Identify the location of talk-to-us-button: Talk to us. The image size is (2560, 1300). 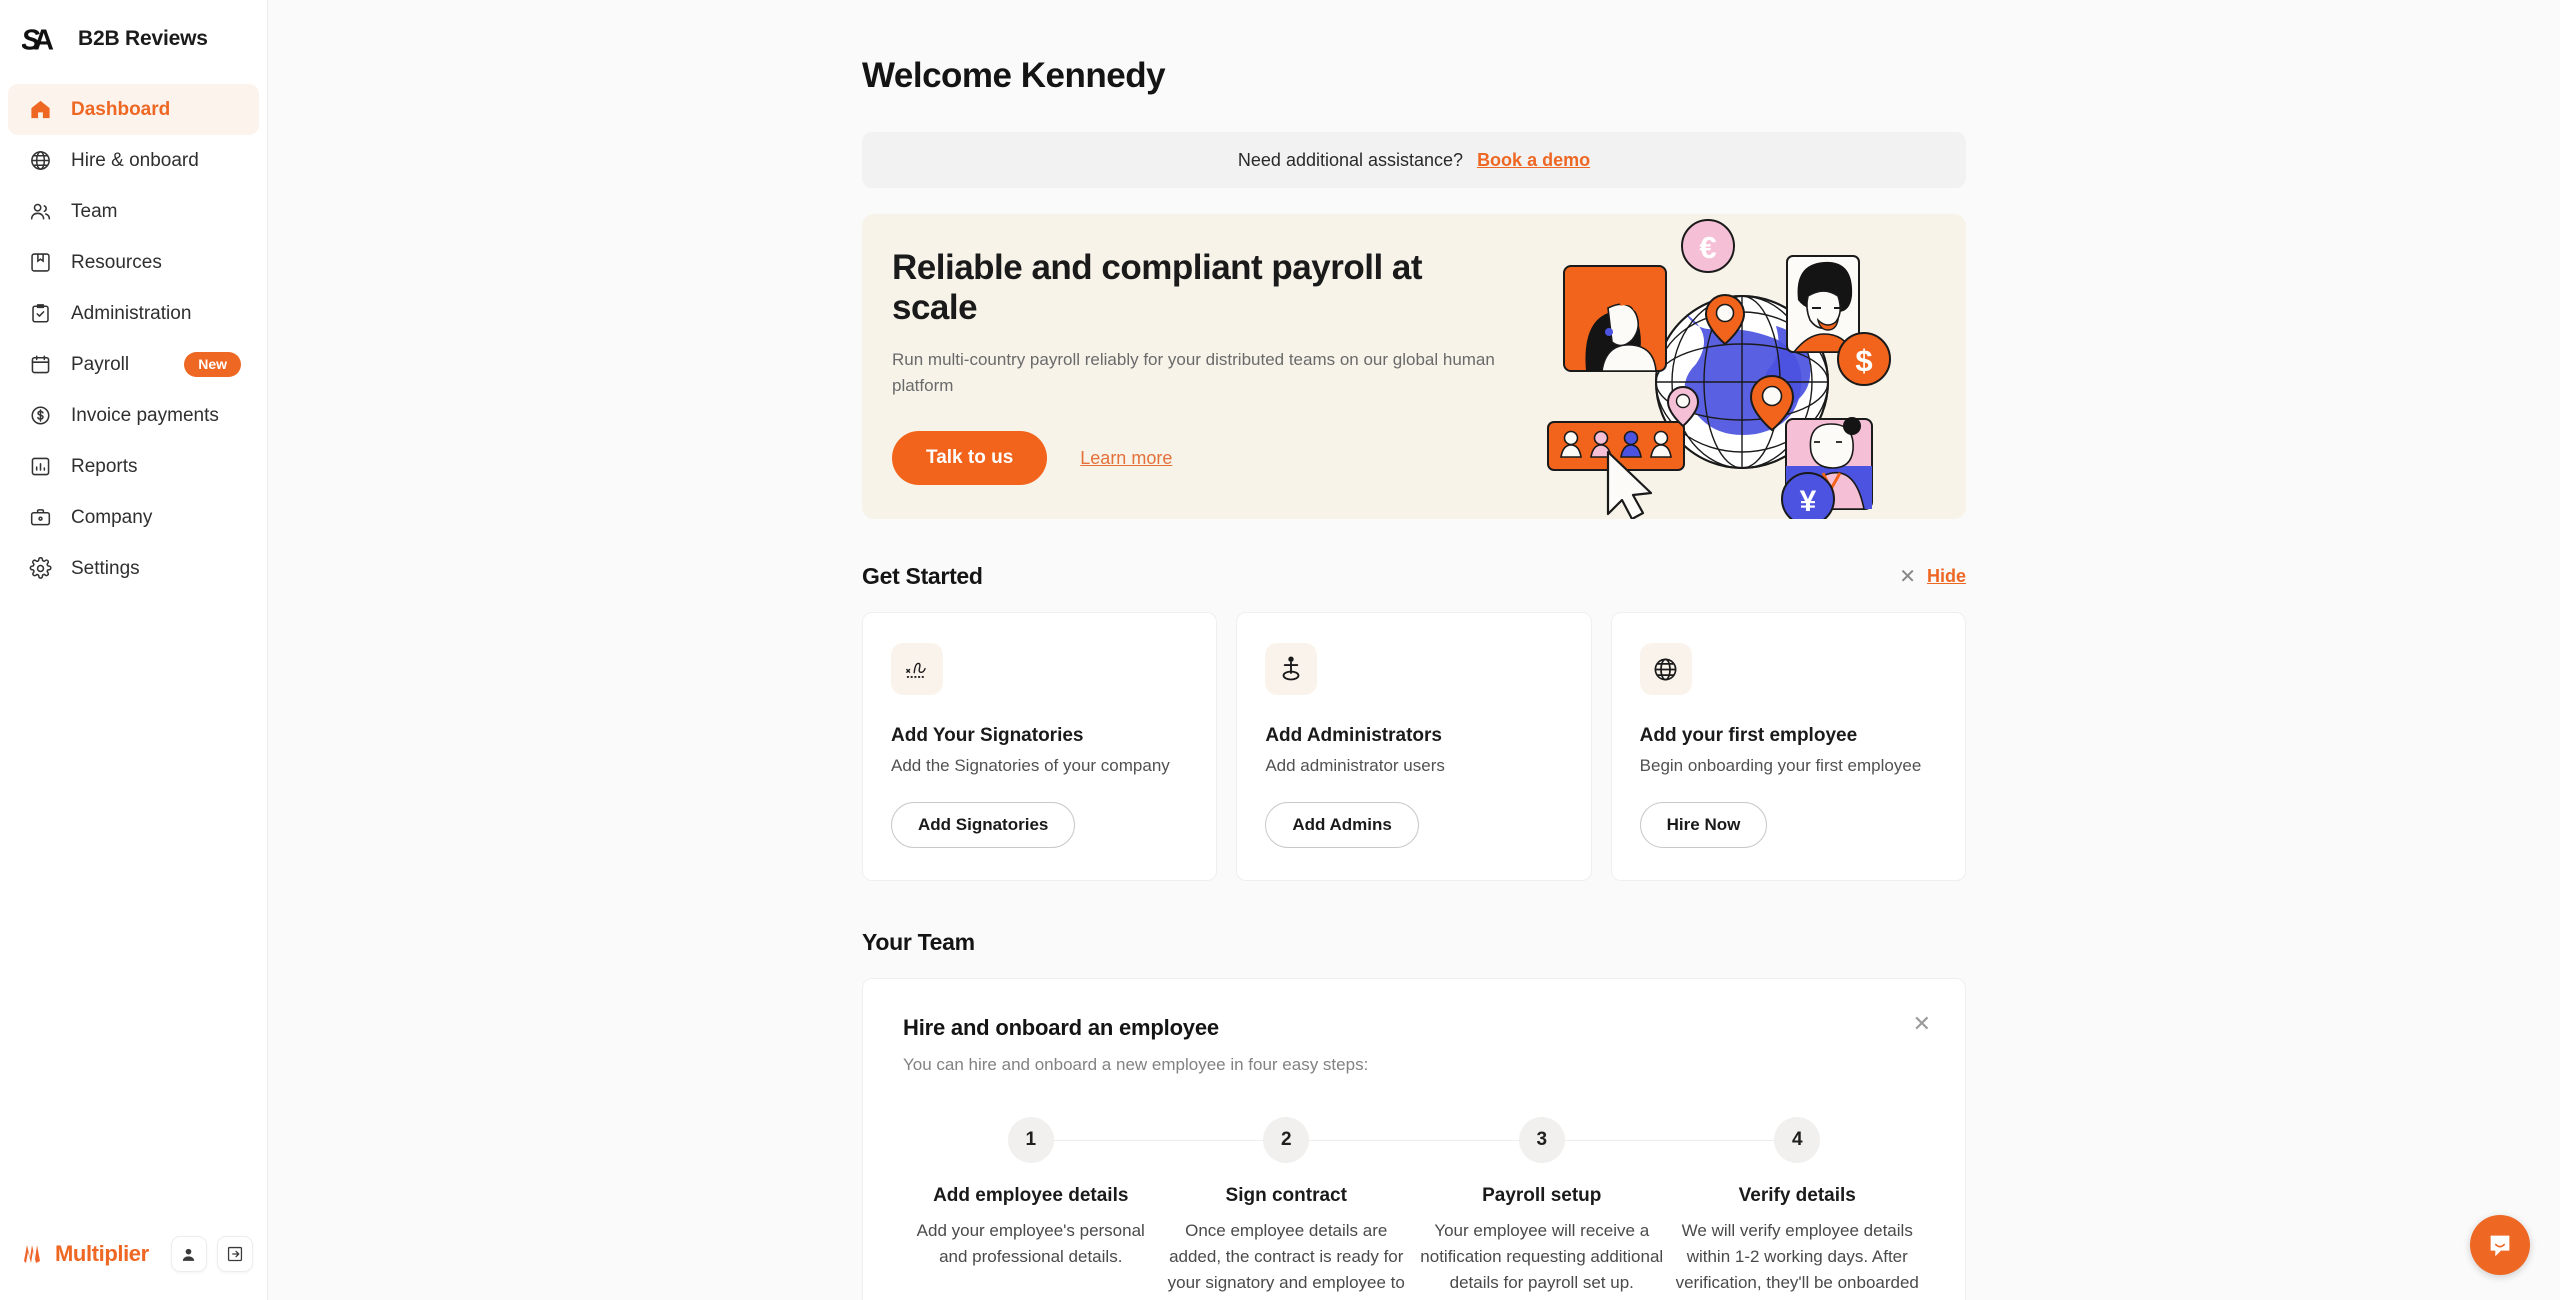
(970, 458).